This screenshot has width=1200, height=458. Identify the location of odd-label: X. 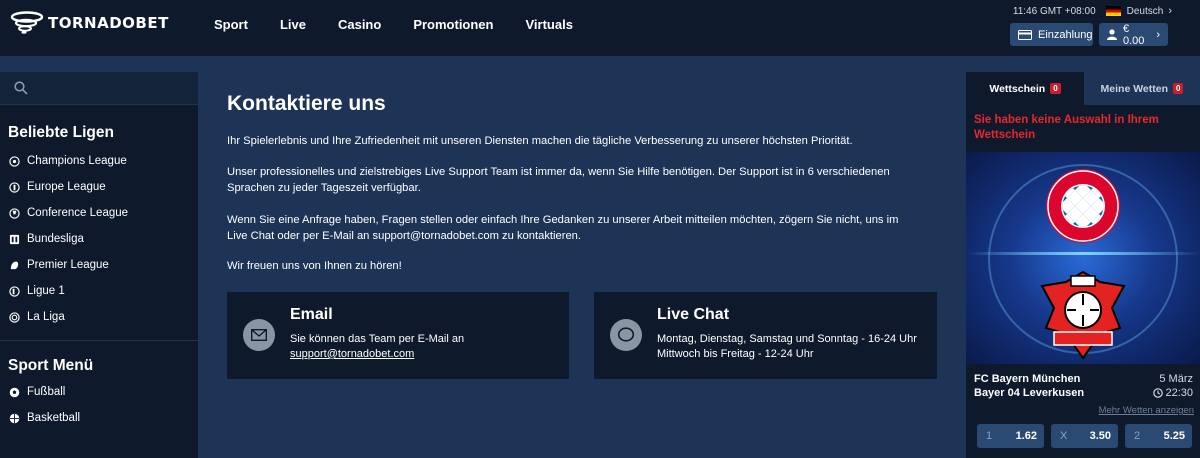
(1064, 436).